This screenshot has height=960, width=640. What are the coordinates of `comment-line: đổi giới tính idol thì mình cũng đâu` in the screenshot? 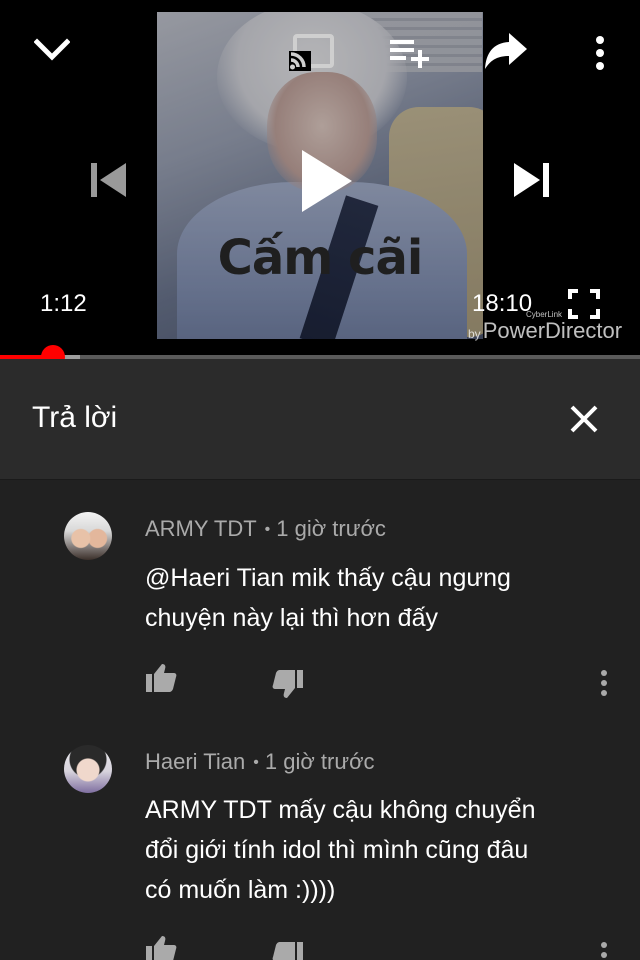 It's located at (337, 850).